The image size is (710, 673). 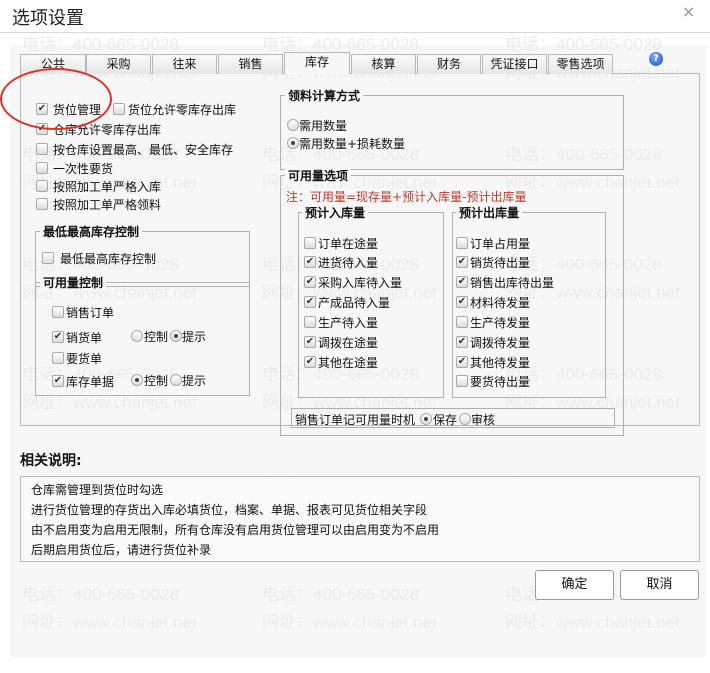 I want to click on highlight-ellipse, so click(x=56, y=99).